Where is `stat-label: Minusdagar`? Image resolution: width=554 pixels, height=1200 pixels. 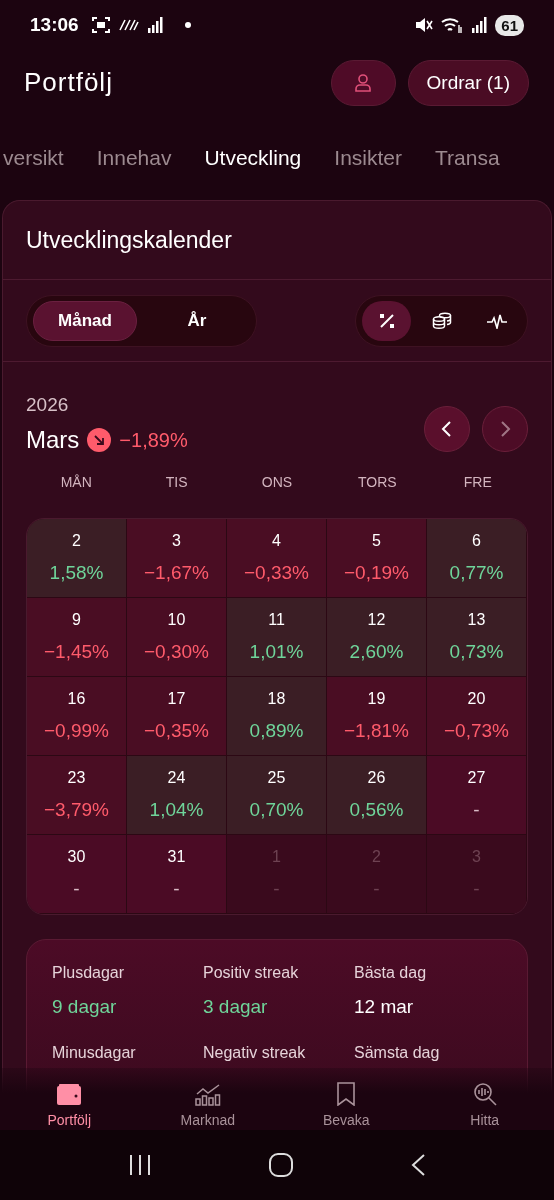 stat-label: Minusdagar is located at coordinates (94, 1053).